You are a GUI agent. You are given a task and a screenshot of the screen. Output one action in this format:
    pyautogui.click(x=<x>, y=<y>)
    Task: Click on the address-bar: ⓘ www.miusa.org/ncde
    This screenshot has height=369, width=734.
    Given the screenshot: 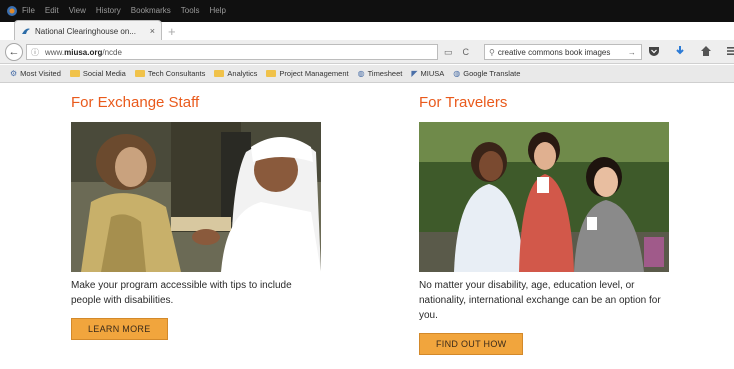 What is the action you would take?
    pyautogui.click(x=232, y=52)
    